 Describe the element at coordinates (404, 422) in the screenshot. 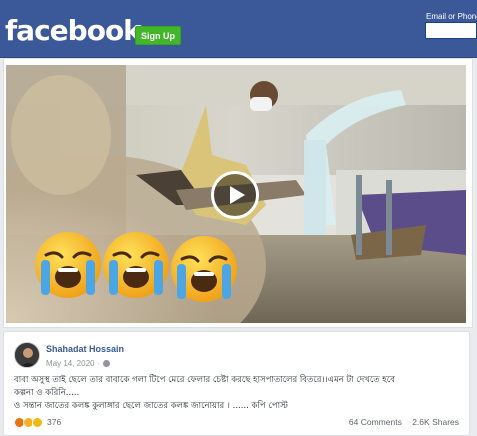

I see `post-stats: 64 Comments 2.6K Shares` at that location.